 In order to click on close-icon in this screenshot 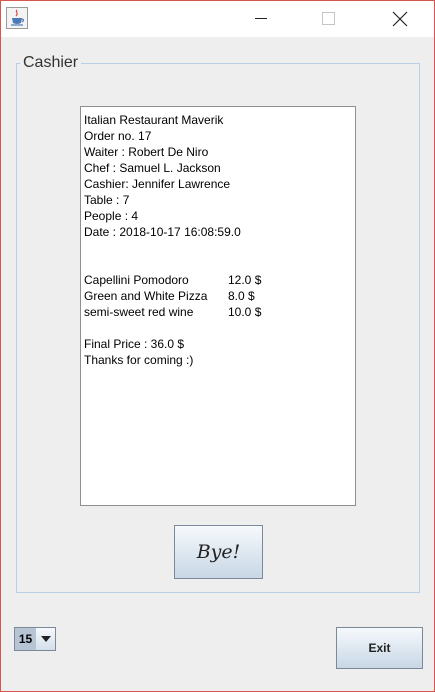, I will do `click(400, 19)`.